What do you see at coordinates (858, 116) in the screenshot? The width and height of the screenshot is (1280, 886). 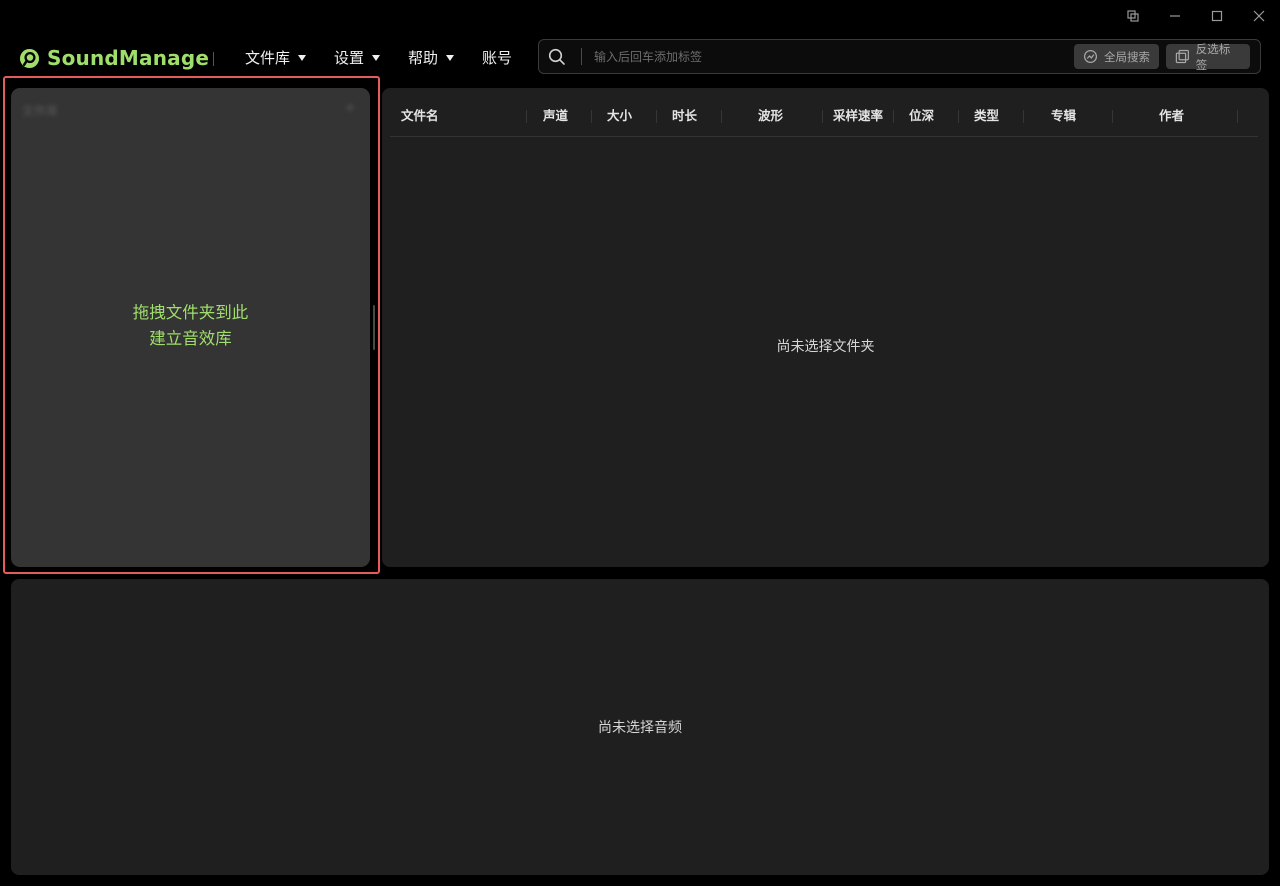 I see `column-header-sample-rate: 采样速率` at bounding box center [858, 116].